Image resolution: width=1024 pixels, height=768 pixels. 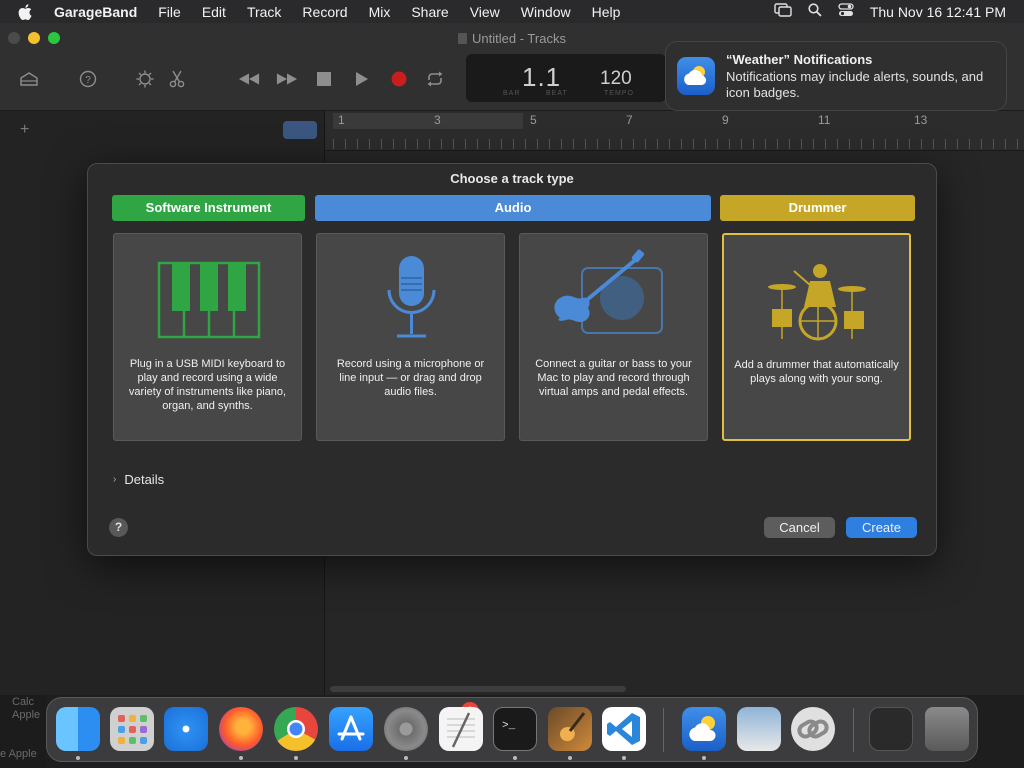 What do you see at coordinates (241, 758) in the screenshot?
I see `firefox-running-dot` at bounding box center [241, 758].